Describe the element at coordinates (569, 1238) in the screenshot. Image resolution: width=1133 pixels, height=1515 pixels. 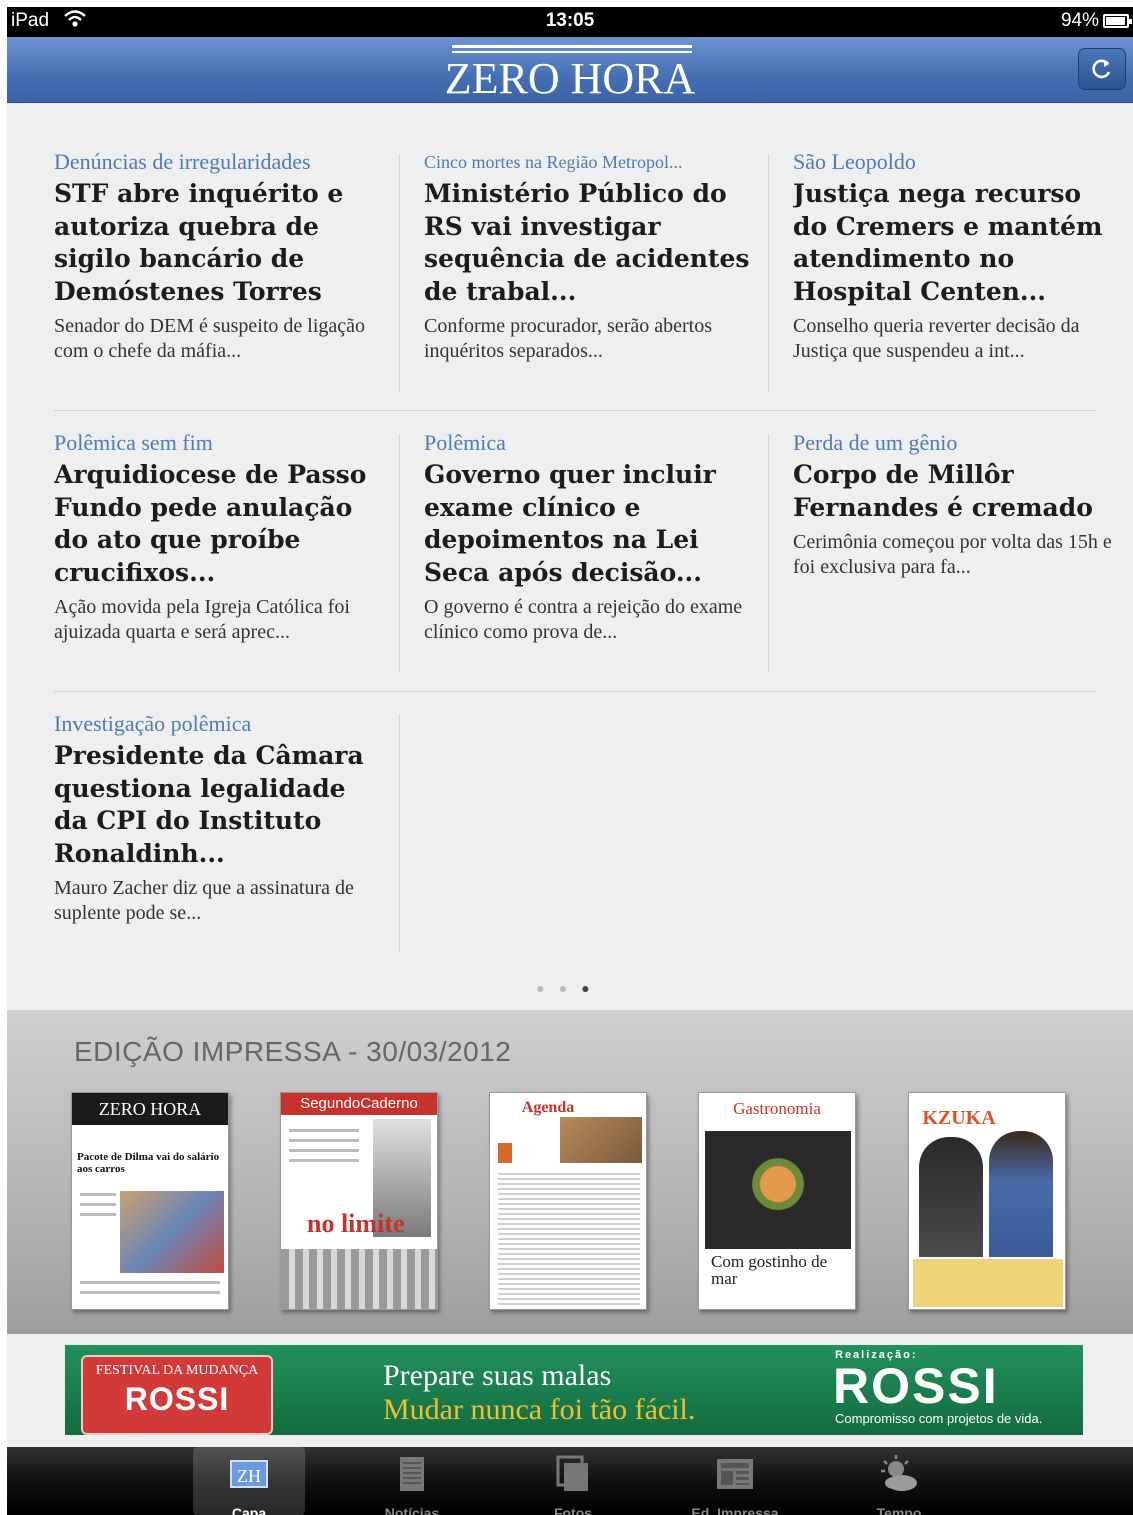
I see `cover-listings` at that location.